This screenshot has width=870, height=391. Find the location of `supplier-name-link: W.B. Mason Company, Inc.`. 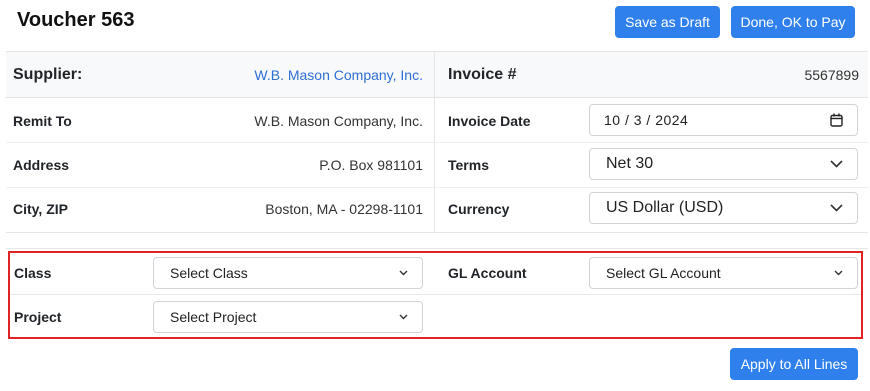

supplier-name-link: W.B. Mason Company, Inc. is located at coordinates (338, 75).